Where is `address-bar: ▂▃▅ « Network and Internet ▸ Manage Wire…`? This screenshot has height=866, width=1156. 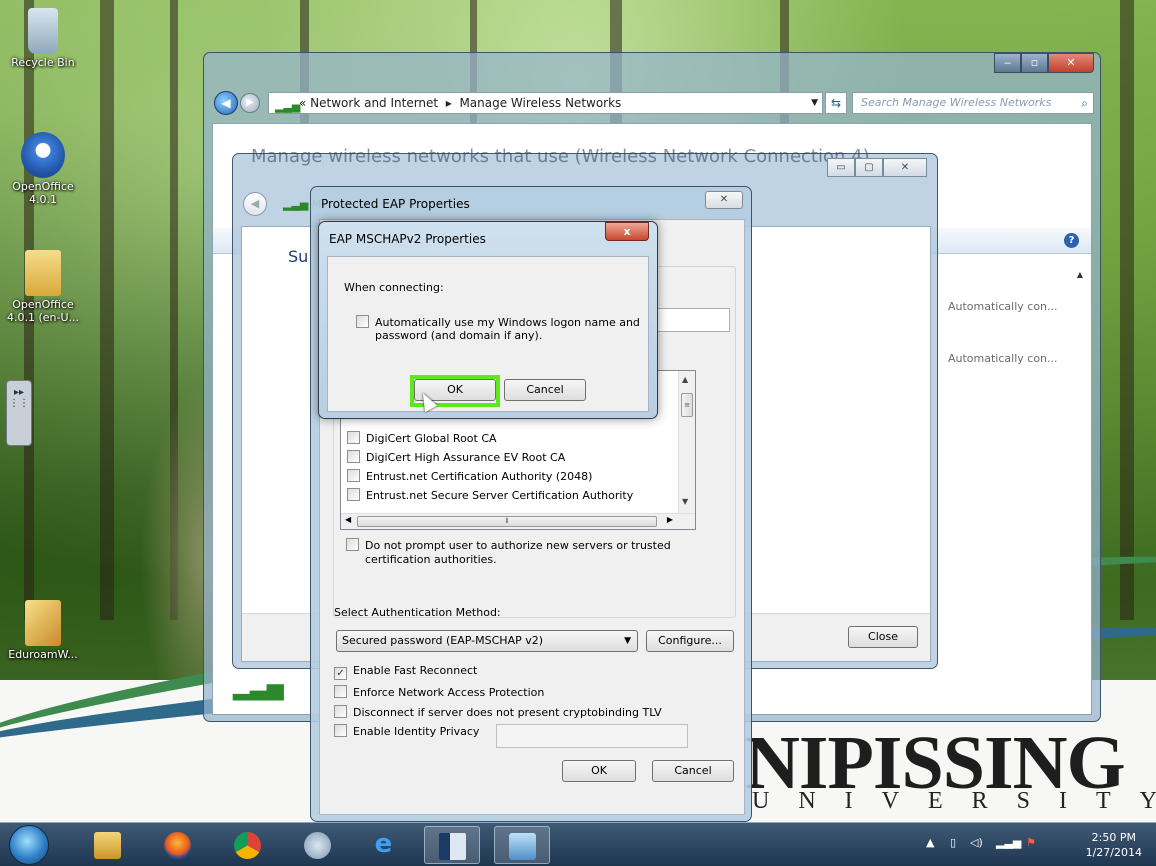
address-bar: ▂▃▅ « Network and Internet ▸ Manage Wire… is located at coordinates (545, 103).